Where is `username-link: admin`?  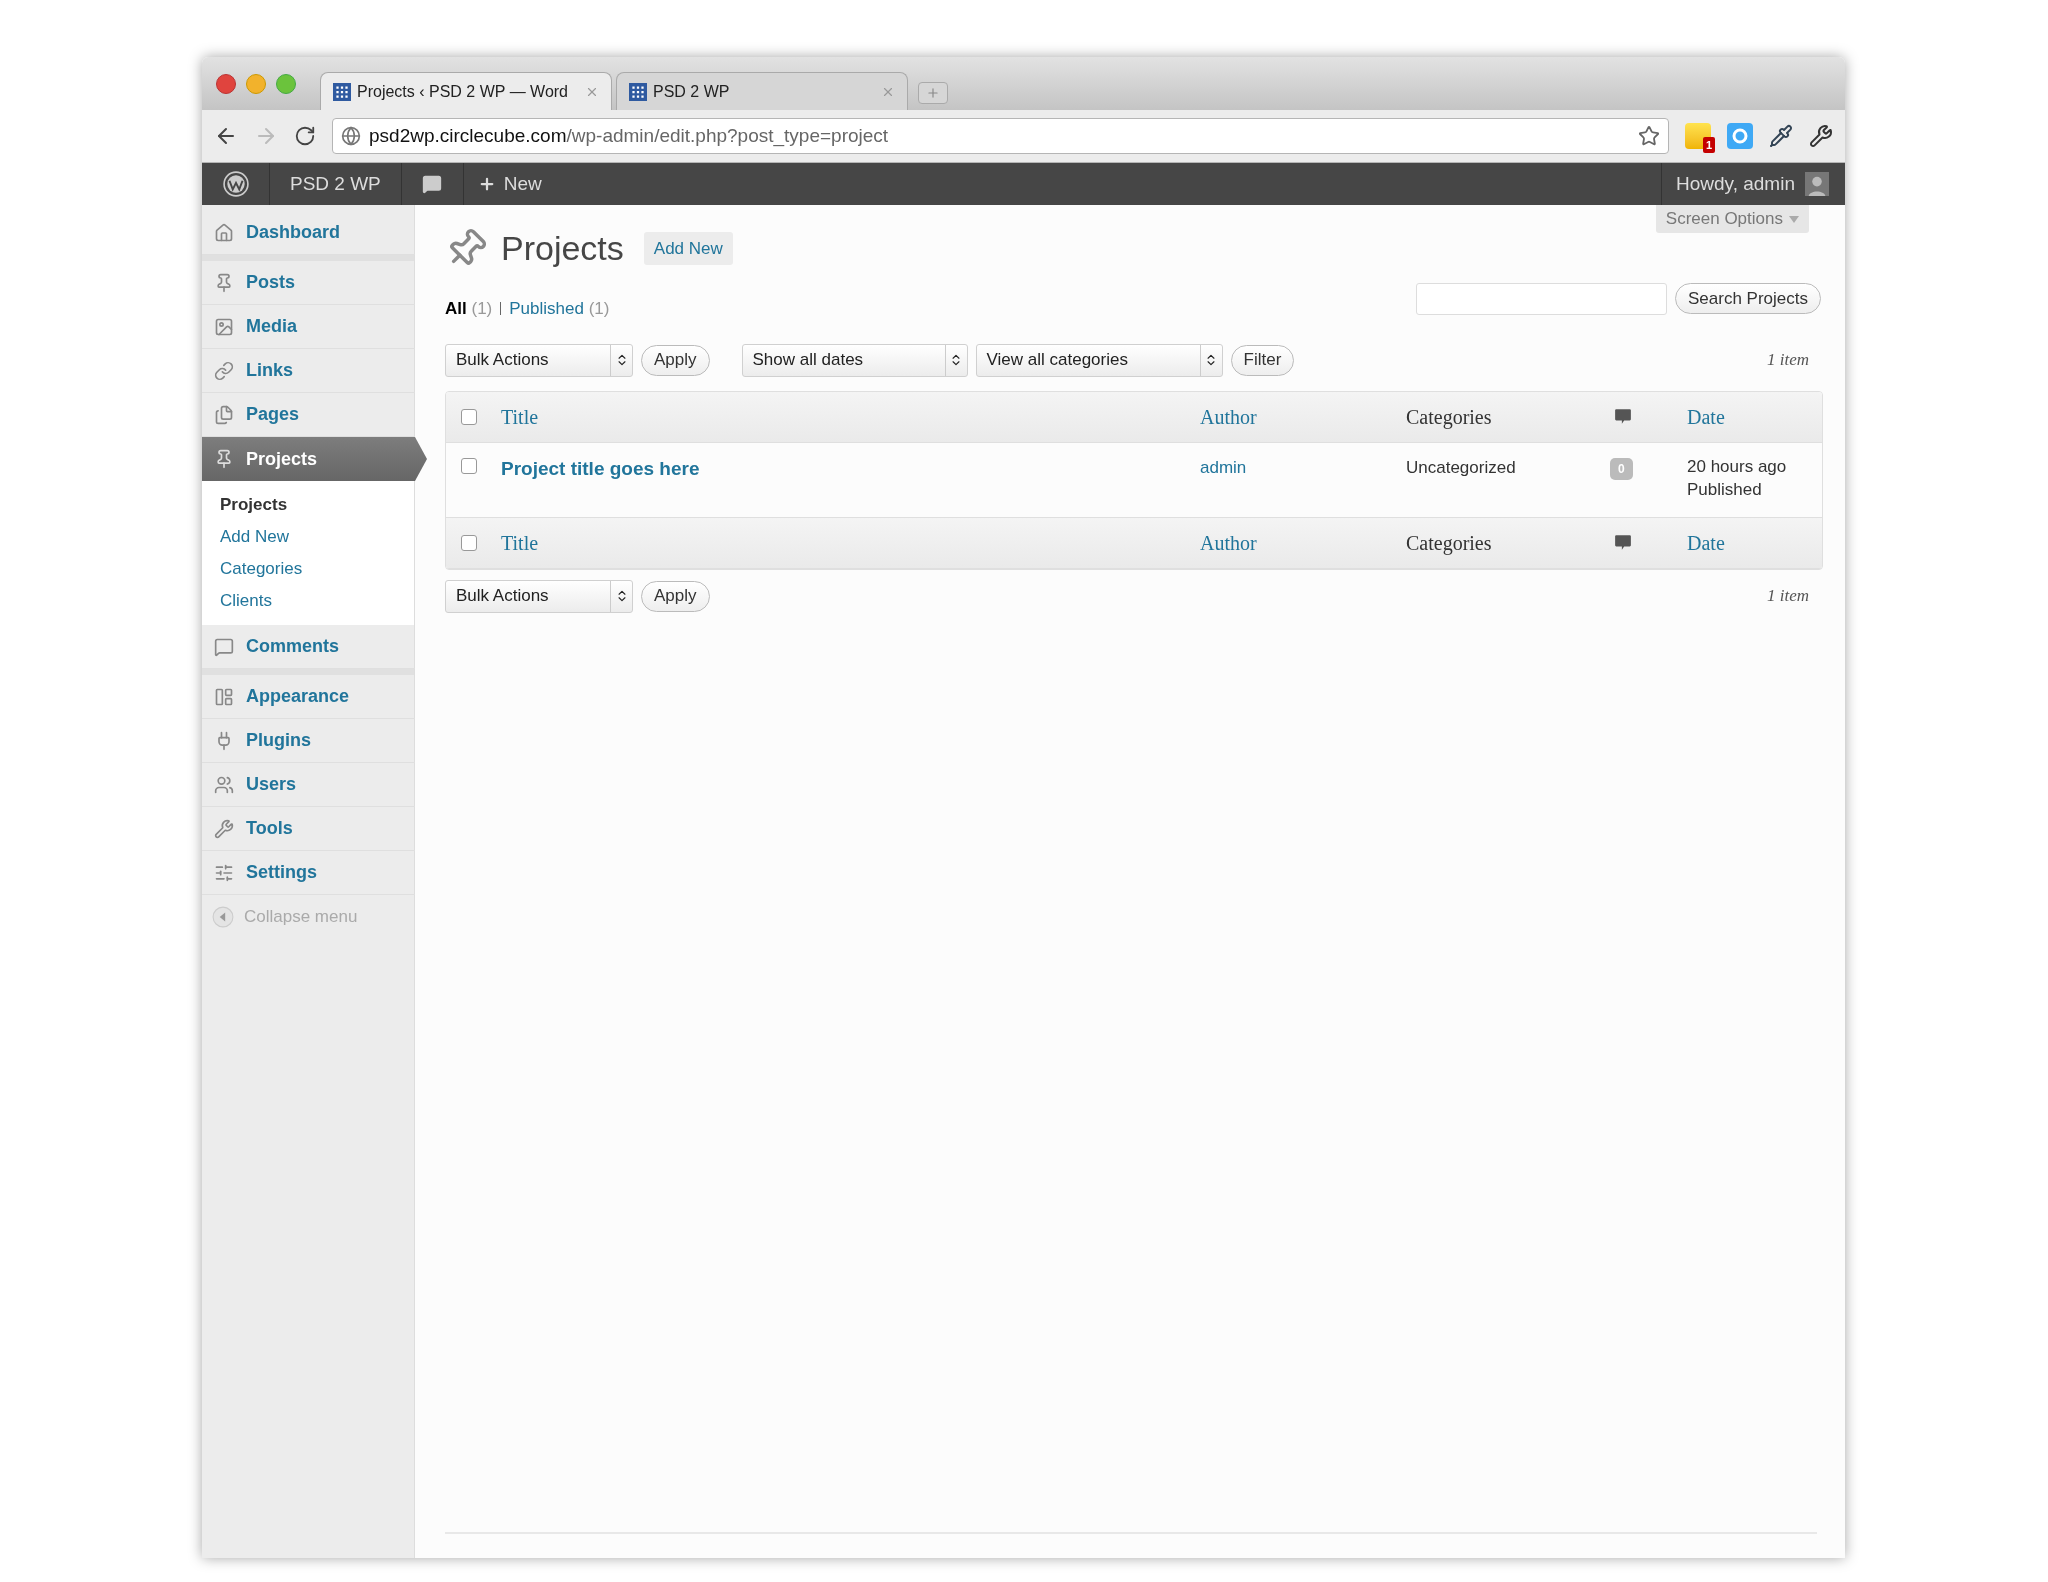 username-link: admin is located at coordinates (1223, 467).